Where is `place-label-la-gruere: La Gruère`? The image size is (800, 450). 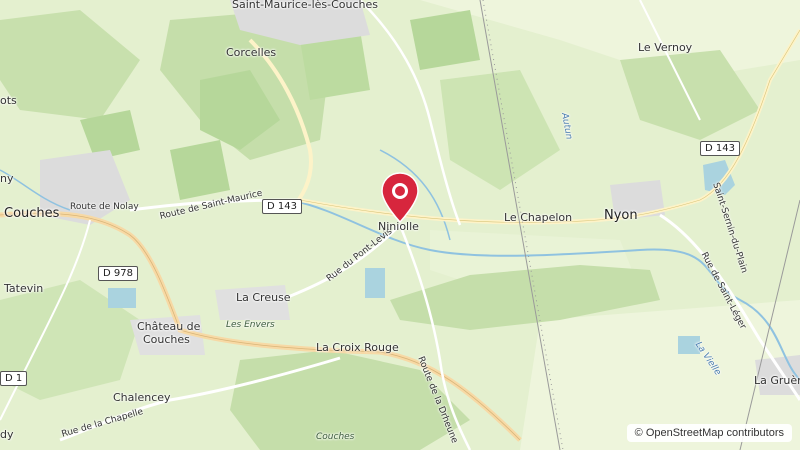 place-label-la-gruere: La Gruère is located at coordinates (777, 380).